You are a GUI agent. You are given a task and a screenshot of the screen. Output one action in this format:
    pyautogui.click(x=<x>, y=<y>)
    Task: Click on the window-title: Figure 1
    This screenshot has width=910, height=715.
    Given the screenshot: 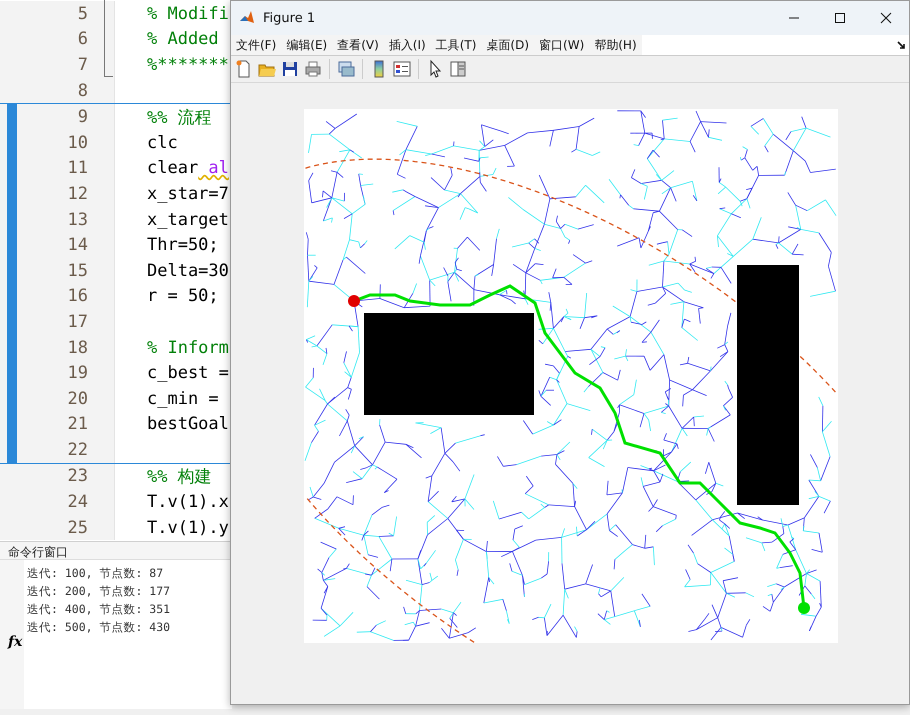 What is the action you would take?
    pyautogui.click(x=289, y=18)
    